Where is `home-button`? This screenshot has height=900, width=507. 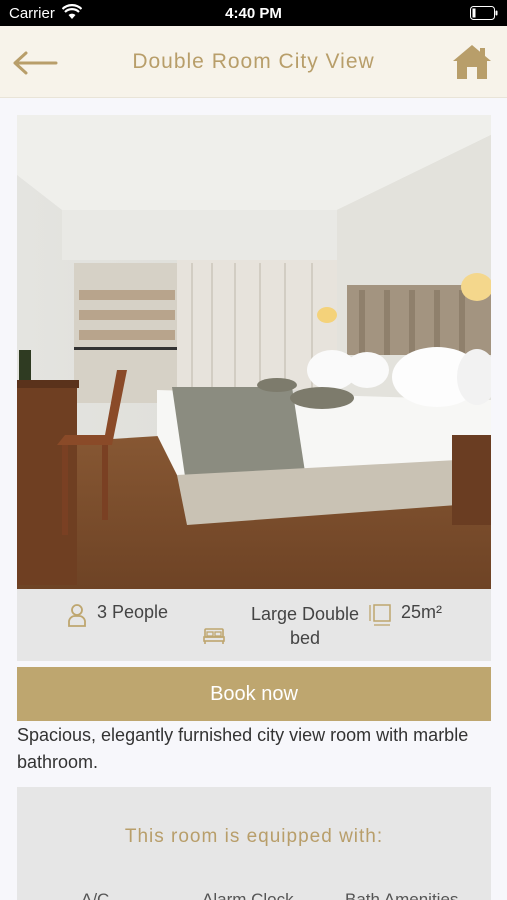
home-button is located at coordinates (472, 62).